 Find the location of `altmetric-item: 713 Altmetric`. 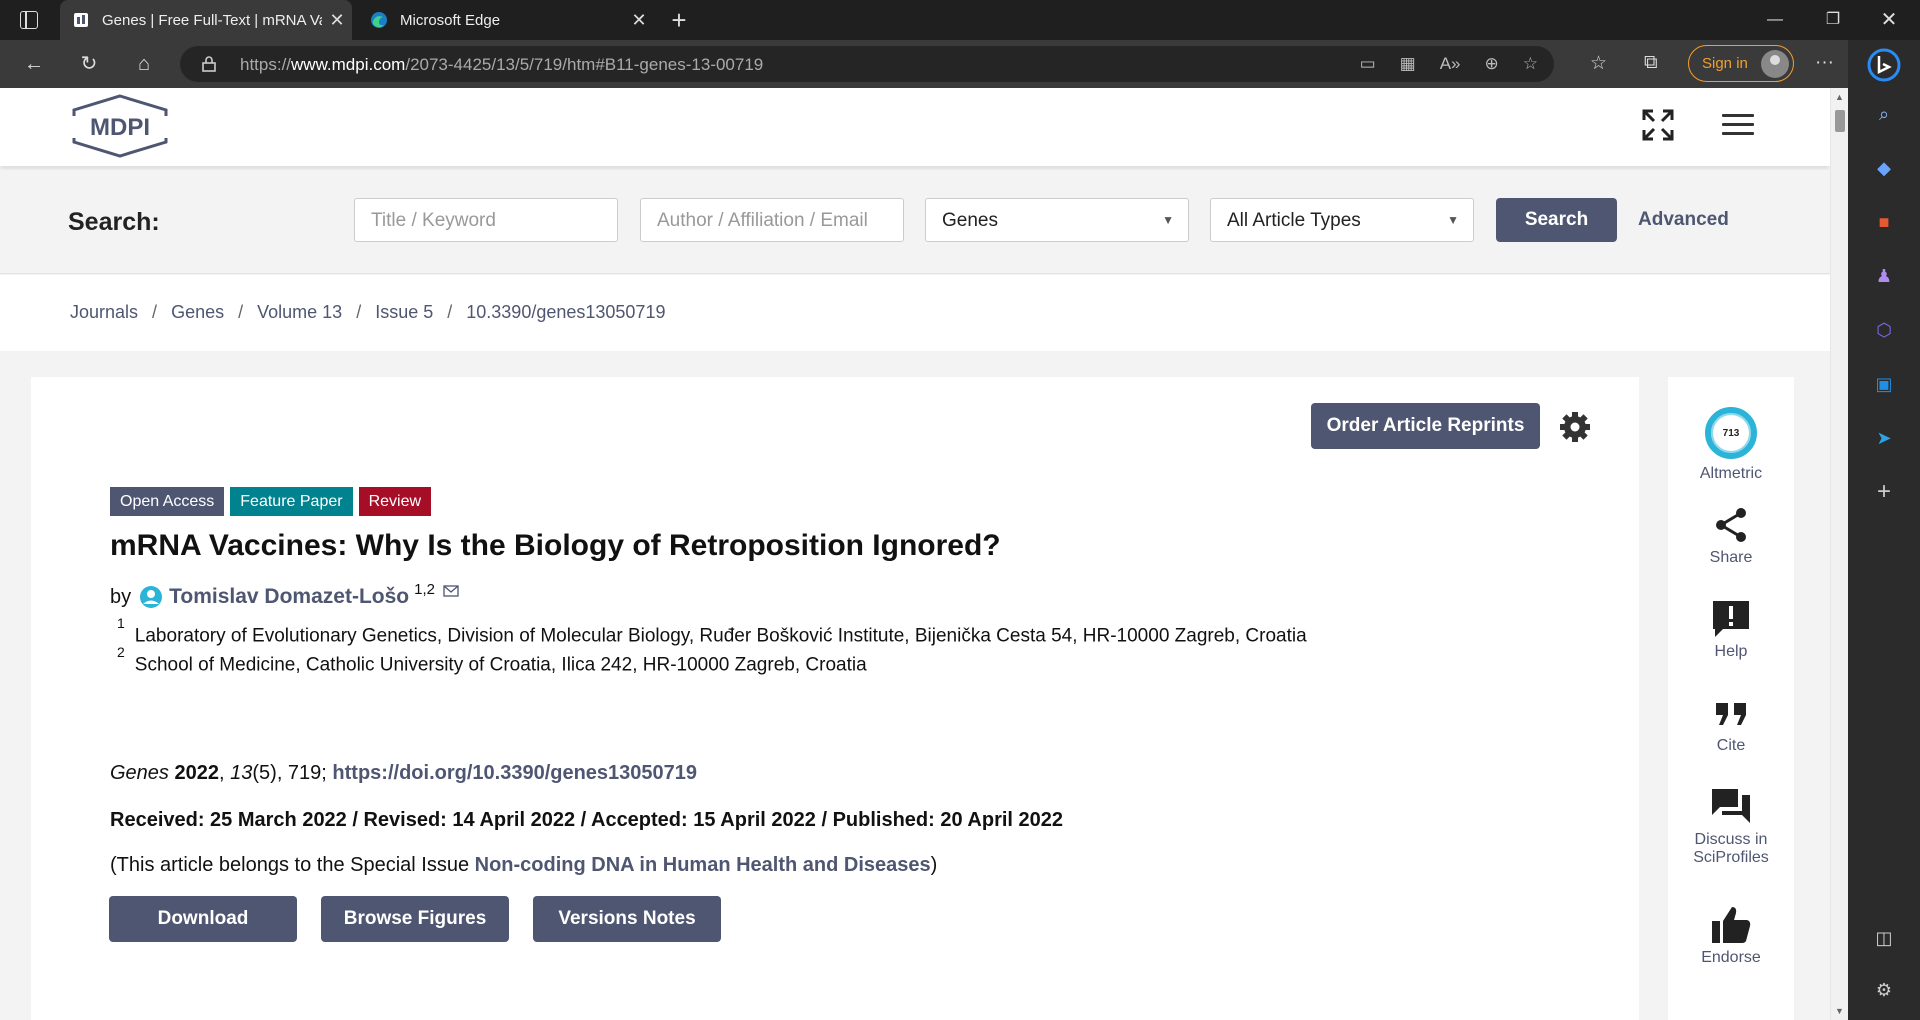

altmetric-item: 713 Altmetric is located at coordinates (1731, 445).